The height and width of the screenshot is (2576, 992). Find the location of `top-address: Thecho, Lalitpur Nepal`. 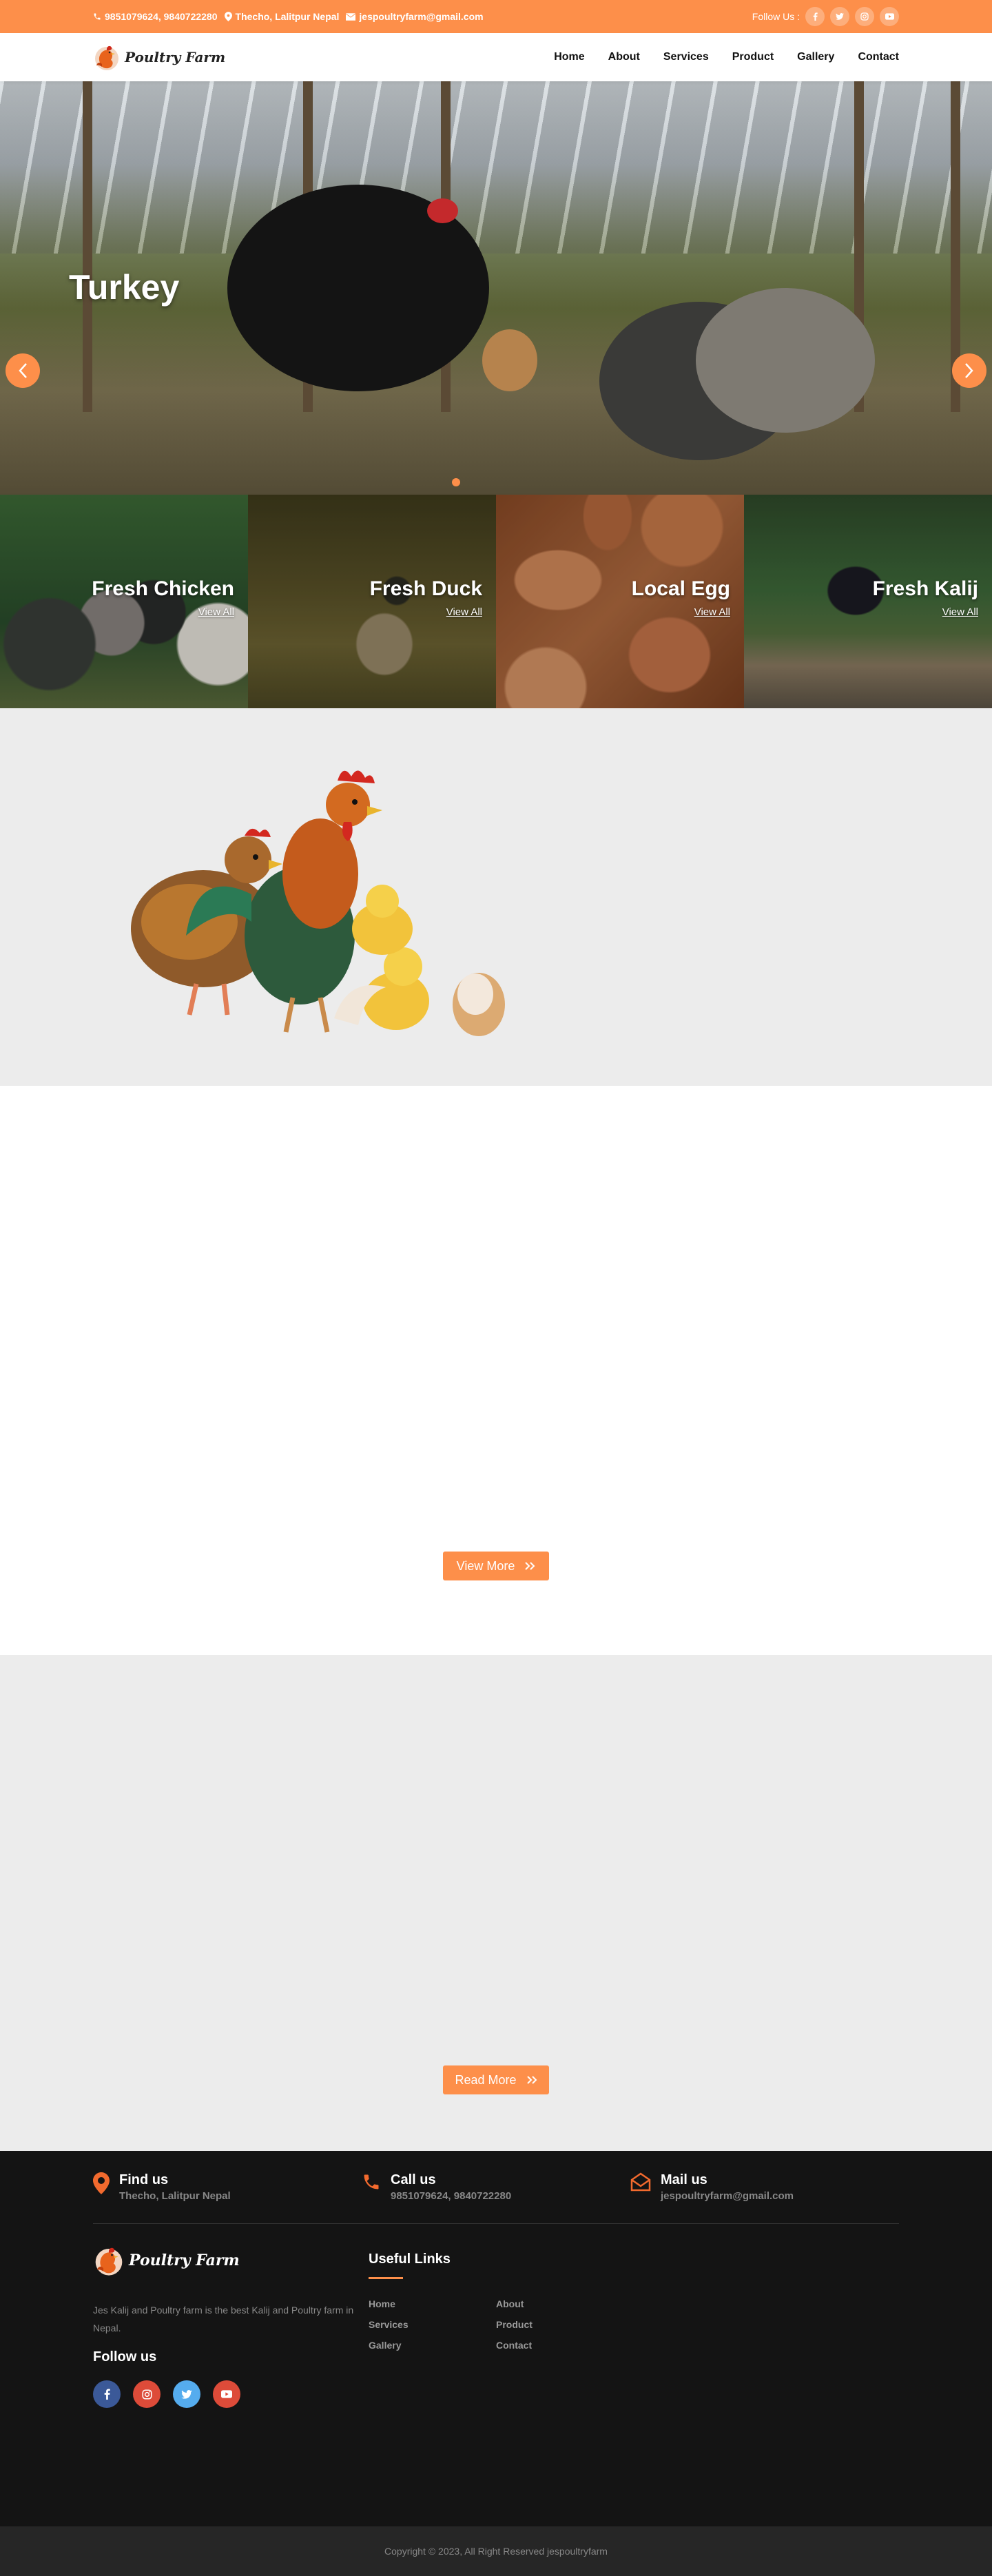

top-address: Thecho, Lalitpur Nepal is located at coordinates (282, 16).